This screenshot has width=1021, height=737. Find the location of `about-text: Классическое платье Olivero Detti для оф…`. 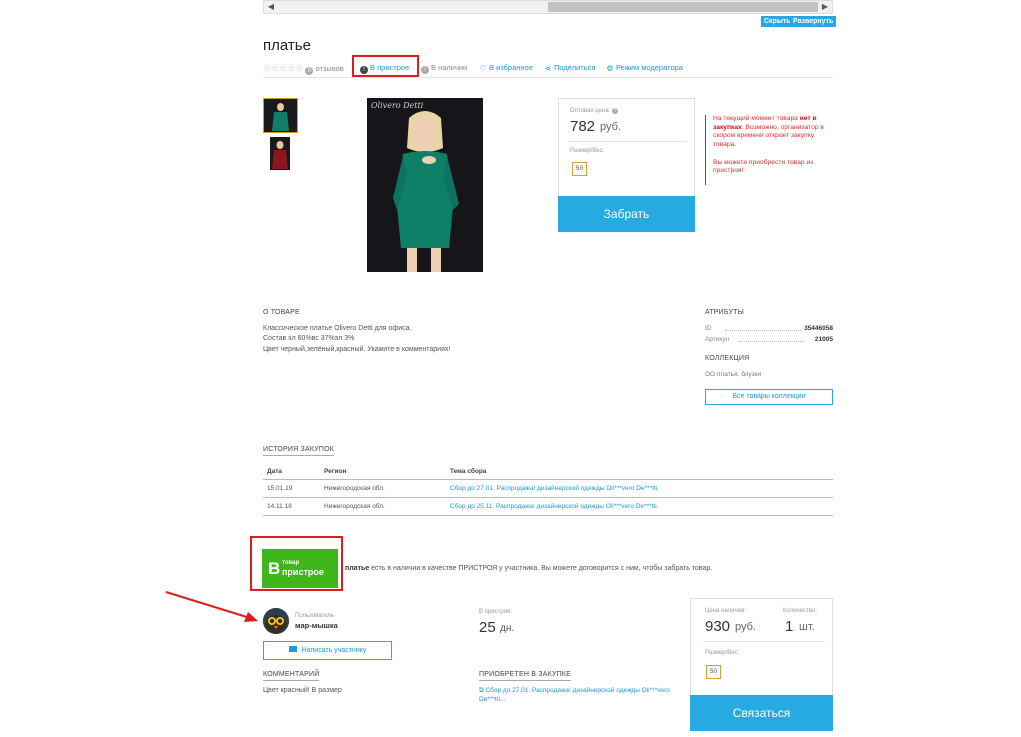

about-text: Классическое платье Olivero Detti для оф… is located at coordinates (463, 339).